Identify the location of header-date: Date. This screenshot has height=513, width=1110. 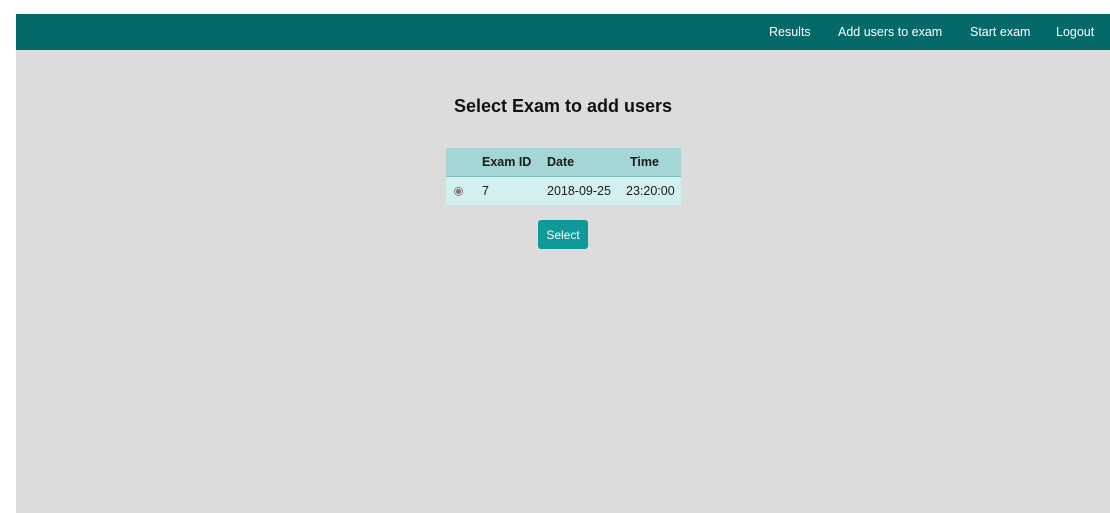
(586, 162).